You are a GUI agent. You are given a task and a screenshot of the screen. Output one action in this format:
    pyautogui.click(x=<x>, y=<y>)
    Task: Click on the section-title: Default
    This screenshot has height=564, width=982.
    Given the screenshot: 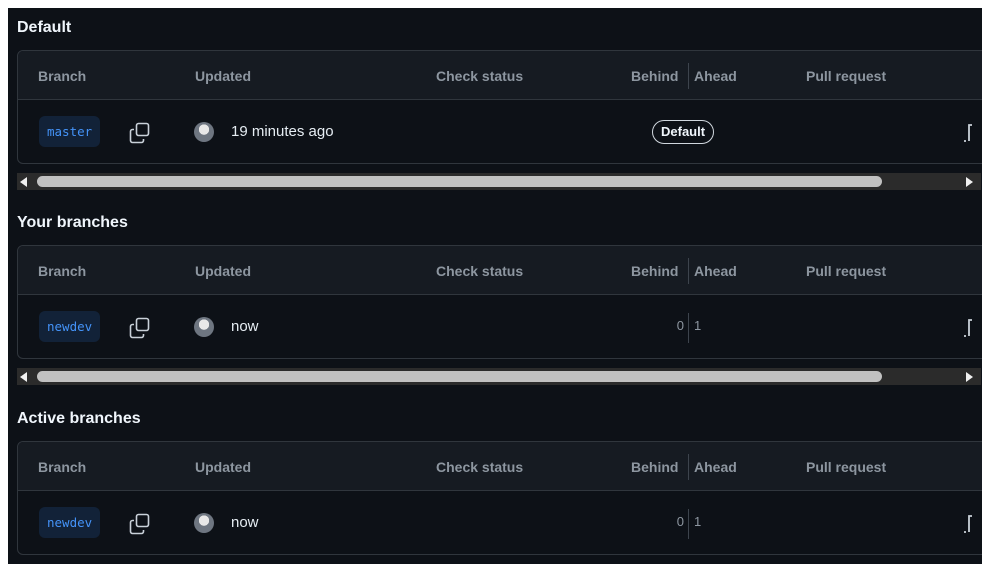 What is the action you would take?
    pyautogui.click(x=44, y=27)
    